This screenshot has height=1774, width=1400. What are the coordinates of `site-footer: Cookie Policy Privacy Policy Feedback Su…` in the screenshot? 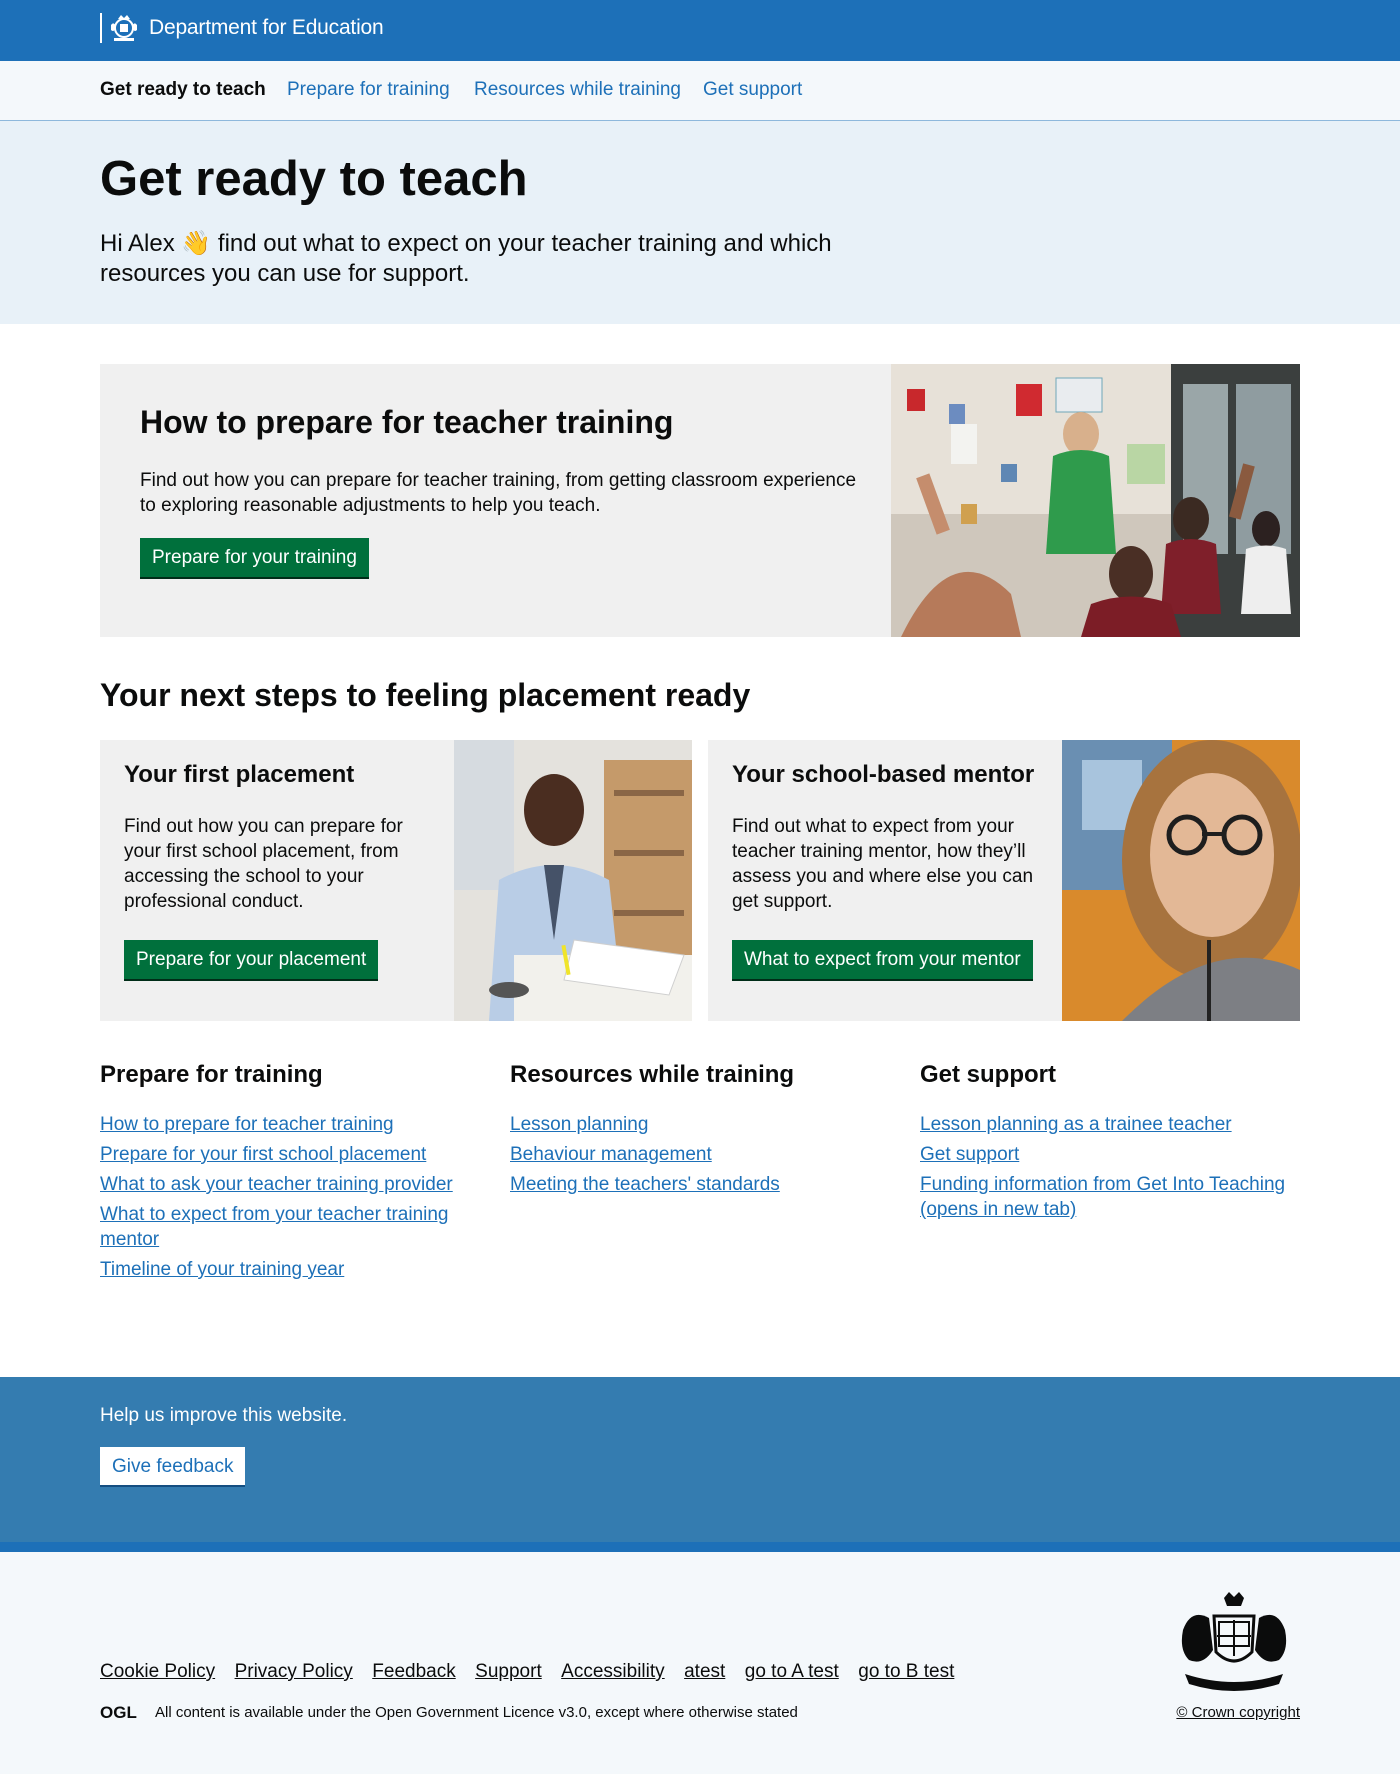 It's located at (700, 1663).